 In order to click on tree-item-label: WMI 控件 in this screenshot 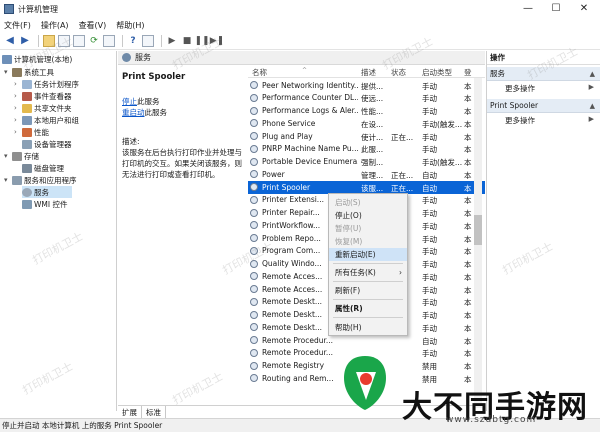, I will do `click(51, 204)`.